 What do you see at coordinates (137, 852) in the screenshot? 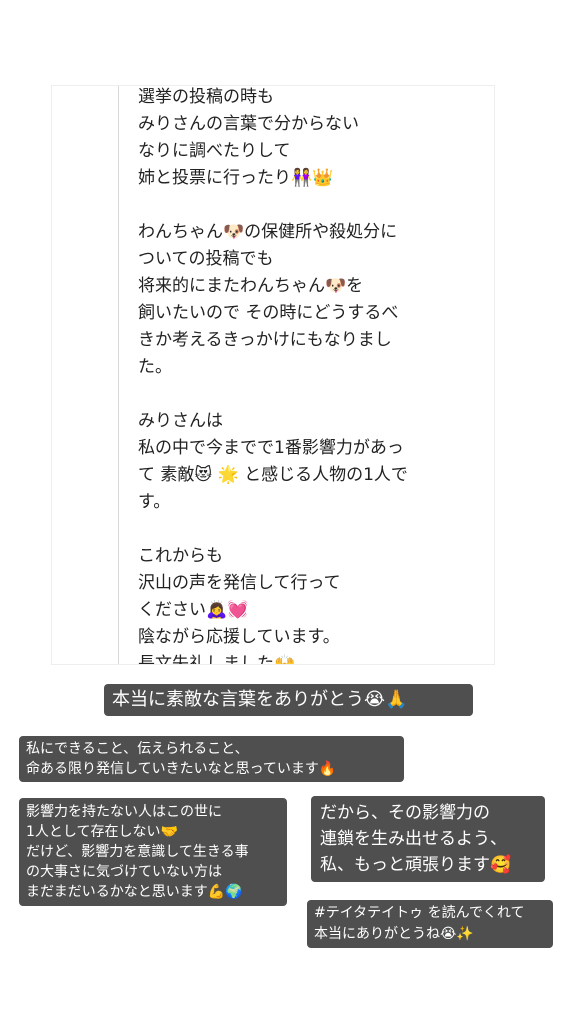
I see `caption-line: だけど、影響力を意識して生きる事` at bounding box center [137, 852].